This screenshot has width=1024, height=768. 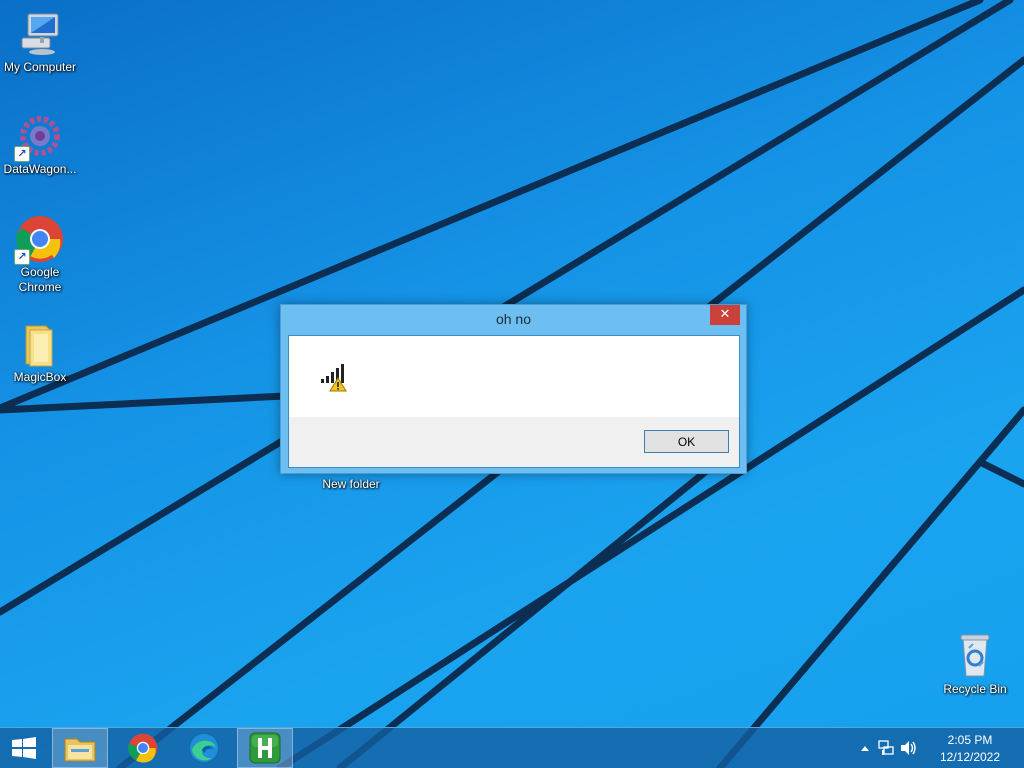 I want to click on system-tray: 2:05 PM 12/12/2022, so click(x=939, y=748).